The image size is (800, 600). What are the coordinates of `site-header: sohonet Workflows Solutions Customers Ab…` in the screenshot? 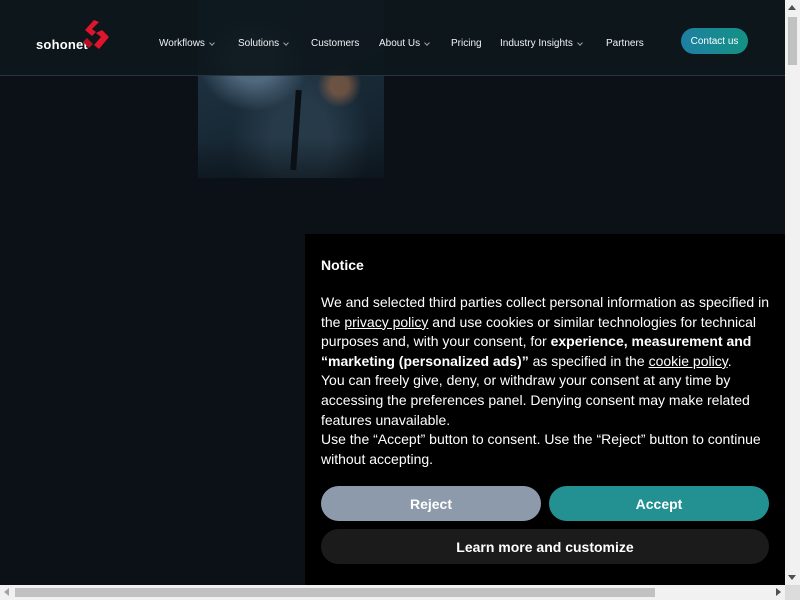 It's located at (392, 38).